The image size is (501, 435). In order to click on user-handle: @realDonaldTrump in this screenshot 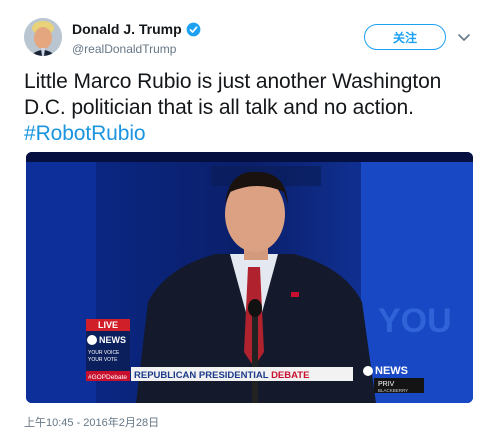, I will do `click(136, 49)`.